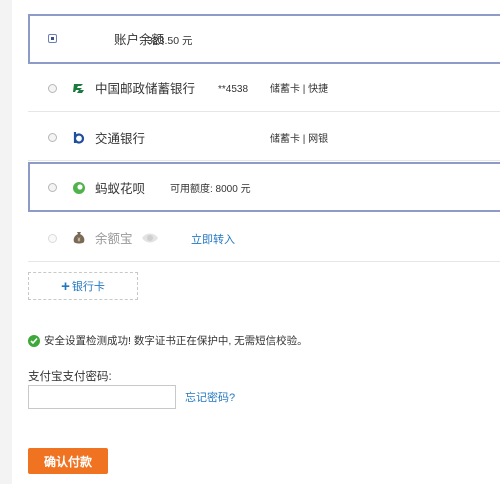 This screenshot has width=500, height=484. What do you see at coordinates (299, 139) in the screenshot?
I see `bocom-card-type: 储蓄卡 | 网银` at bounding box center [299, 139].